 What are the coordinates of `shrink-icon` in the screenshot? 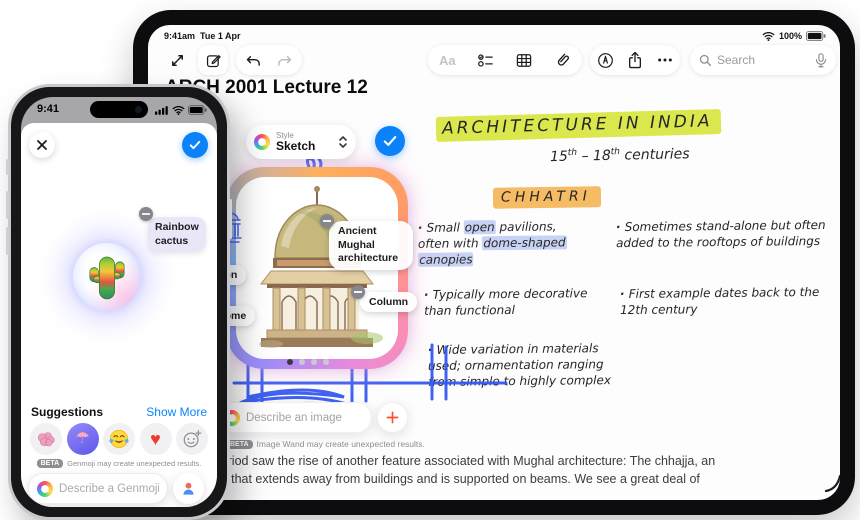 It's located at (177, 60).